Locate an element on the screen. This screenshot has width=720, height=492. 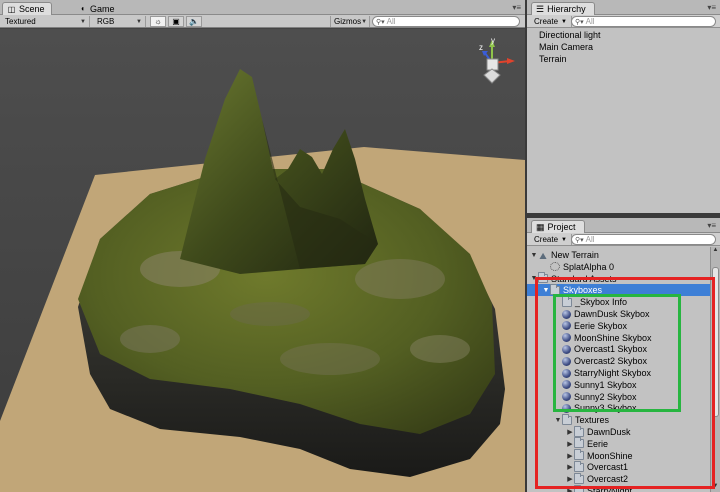
project-item-label: StarryNight is located at coordinates (610, 489).